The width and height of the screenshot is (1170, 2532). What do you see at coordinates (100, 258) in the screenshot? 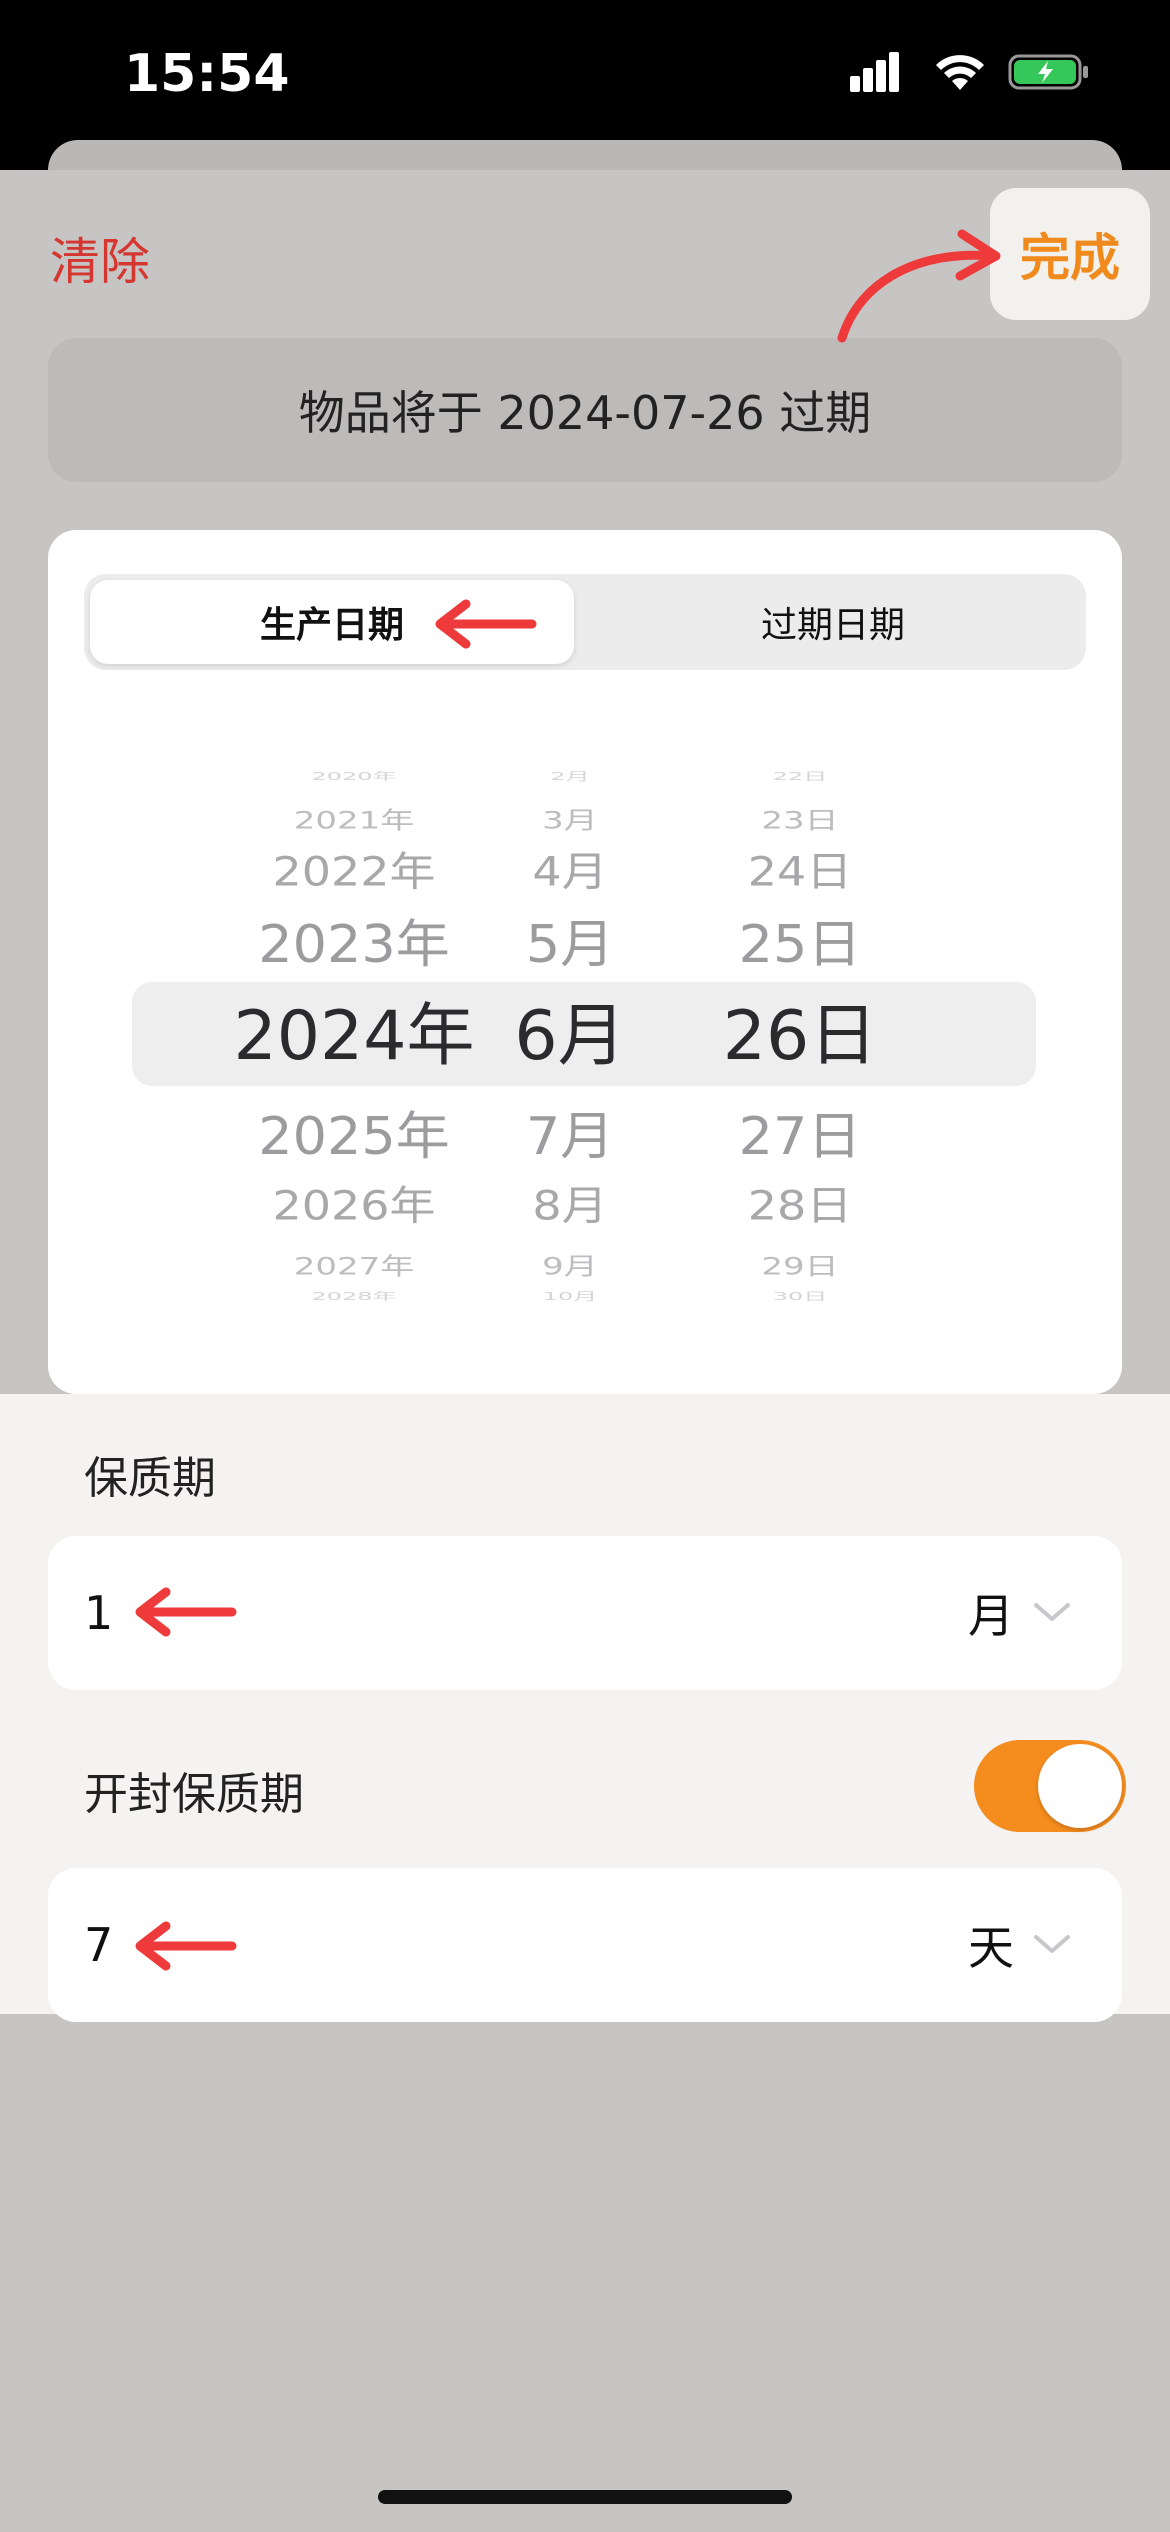
I see `clear-button: 清除` at bounding box center [100, 258].